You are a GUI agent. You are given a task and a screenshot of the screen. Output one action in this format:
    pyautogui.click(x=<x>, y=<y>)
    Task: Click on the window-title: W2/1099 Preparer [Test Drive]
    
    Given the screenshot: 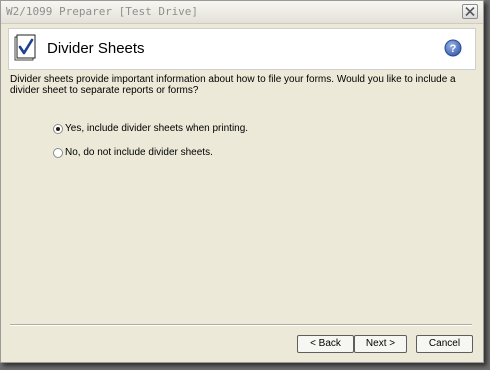 What is the action you would take?
    pyautogui.click(x=102, y=11)
    